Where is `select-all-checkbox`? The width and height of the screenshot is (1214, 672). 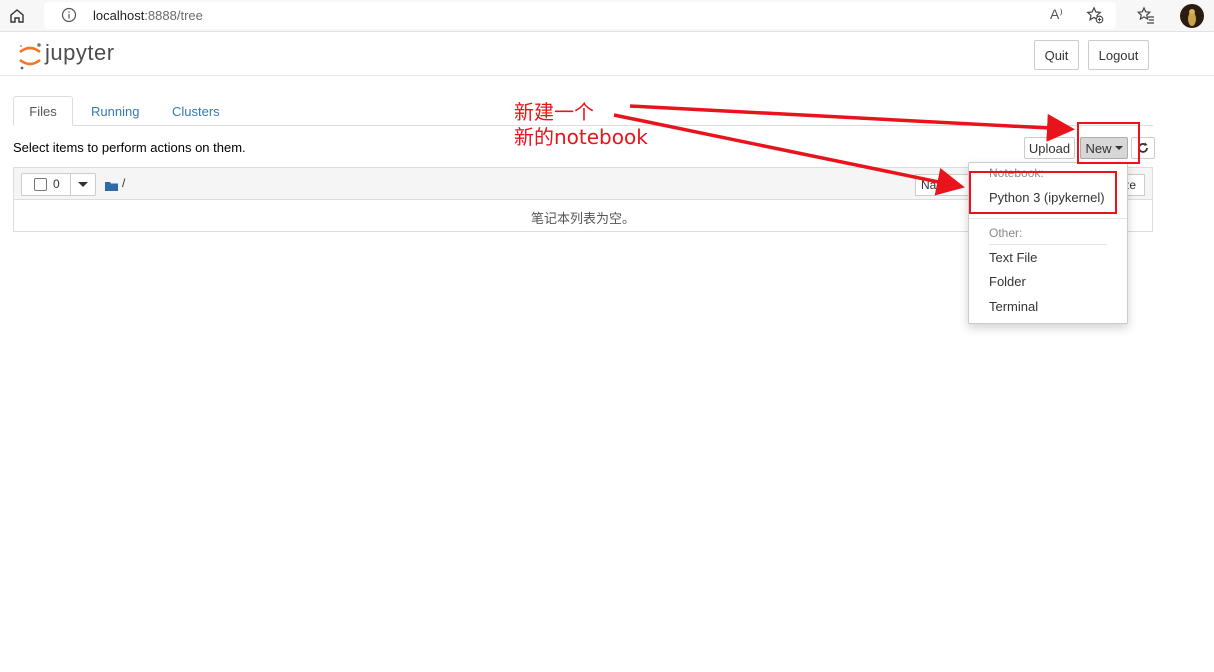 select-all-checkbox is located at coordinates (40, 184).